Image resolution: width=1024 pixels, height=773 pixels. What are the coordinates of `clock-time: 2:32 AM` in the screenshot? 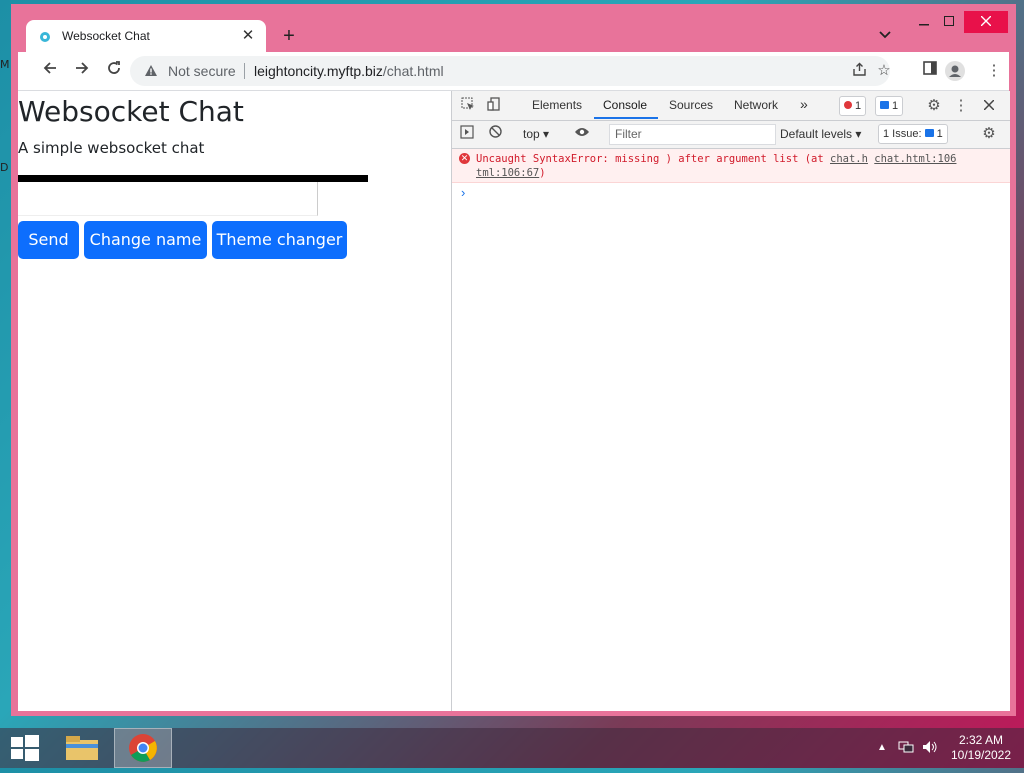 It's located at (981, 740).